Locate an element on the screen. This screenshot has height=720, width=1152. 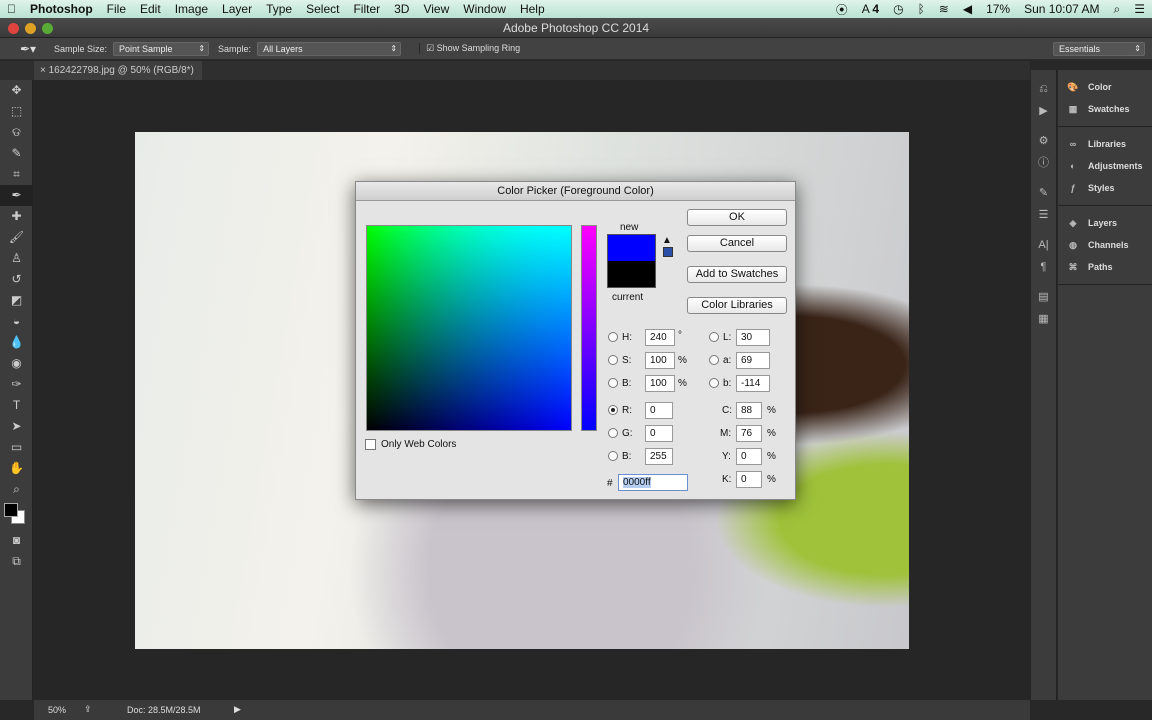
brush-tool-icon: 🖌 is located at coordinates (16, 237).